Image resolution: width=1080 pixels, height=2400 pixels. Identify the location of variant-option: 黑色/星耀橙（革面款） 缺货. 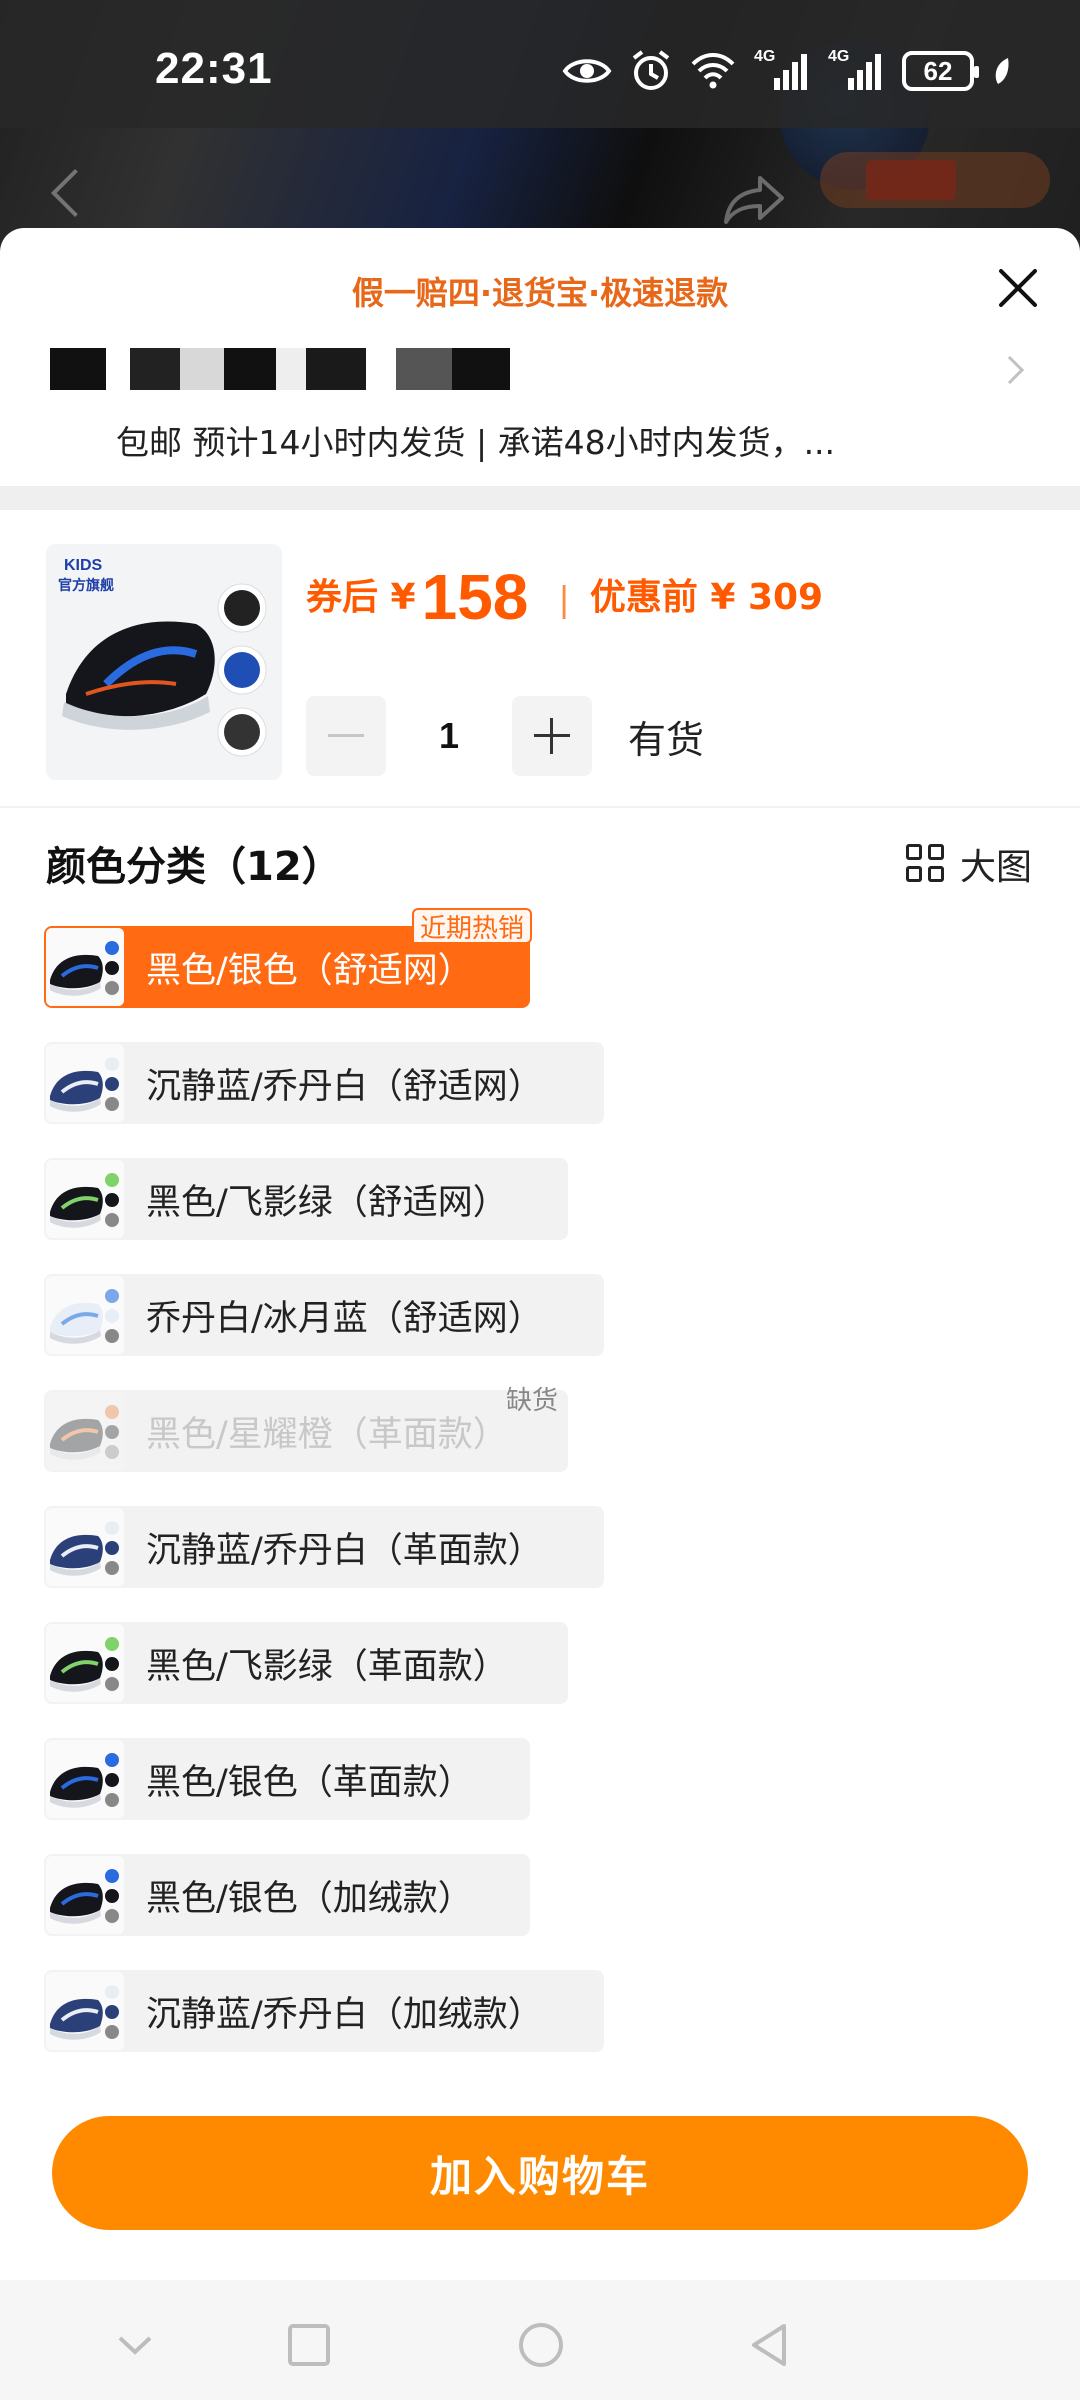
(306, 1429).